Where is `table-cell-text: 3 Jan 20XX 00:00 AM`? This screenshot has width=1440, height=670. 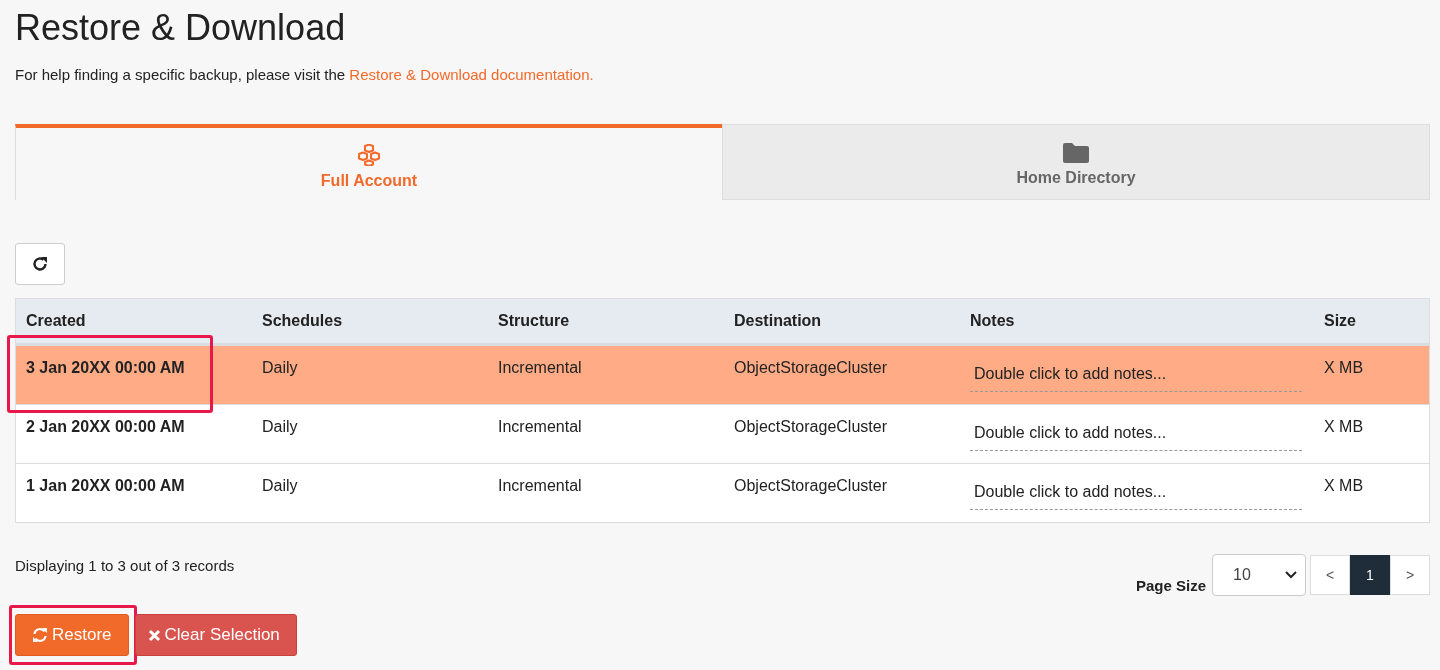
table-cell-text: 3 Jan 20XX 00:00 AM is located at coordinates (105, 368).